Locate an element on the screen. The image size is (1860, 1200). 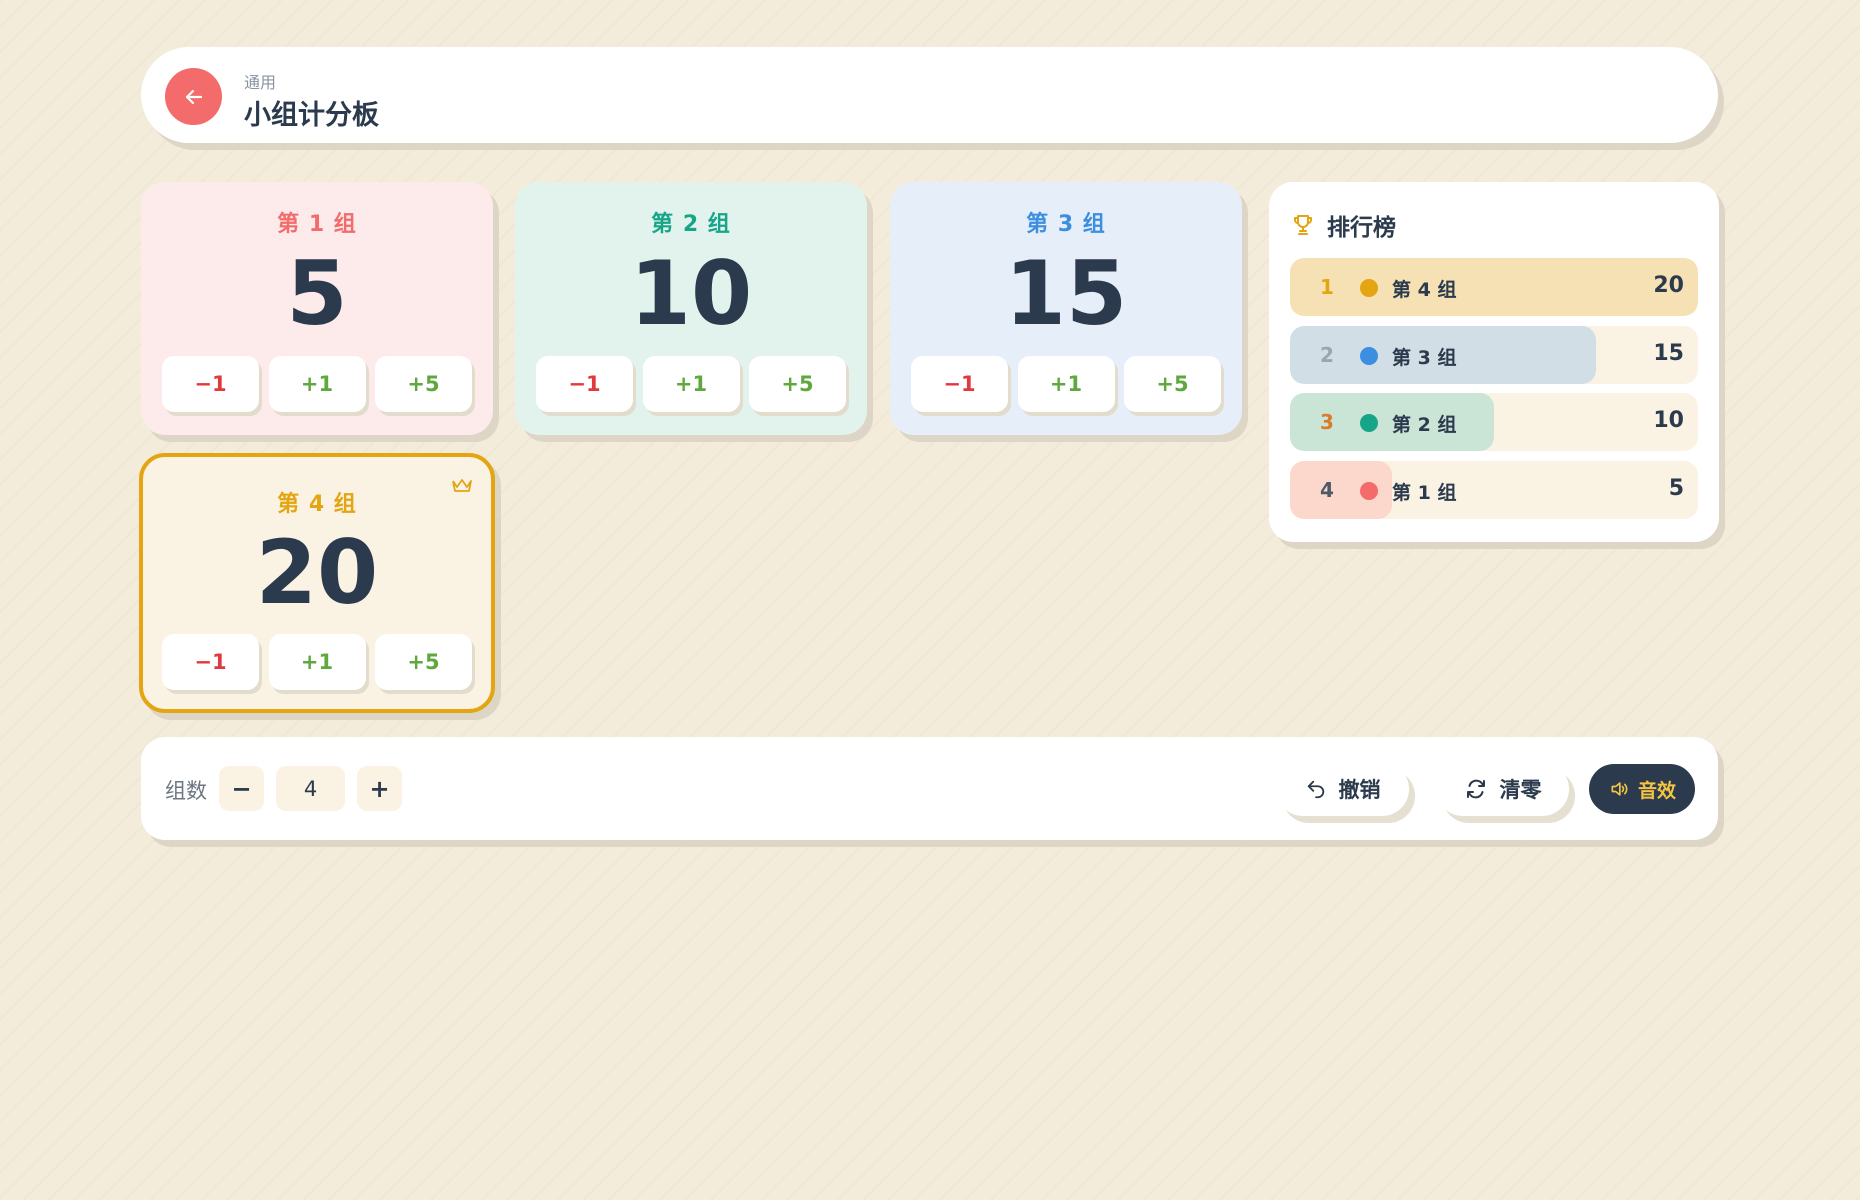
page-title: 小组计分板 is located at coordinates (311, 115).